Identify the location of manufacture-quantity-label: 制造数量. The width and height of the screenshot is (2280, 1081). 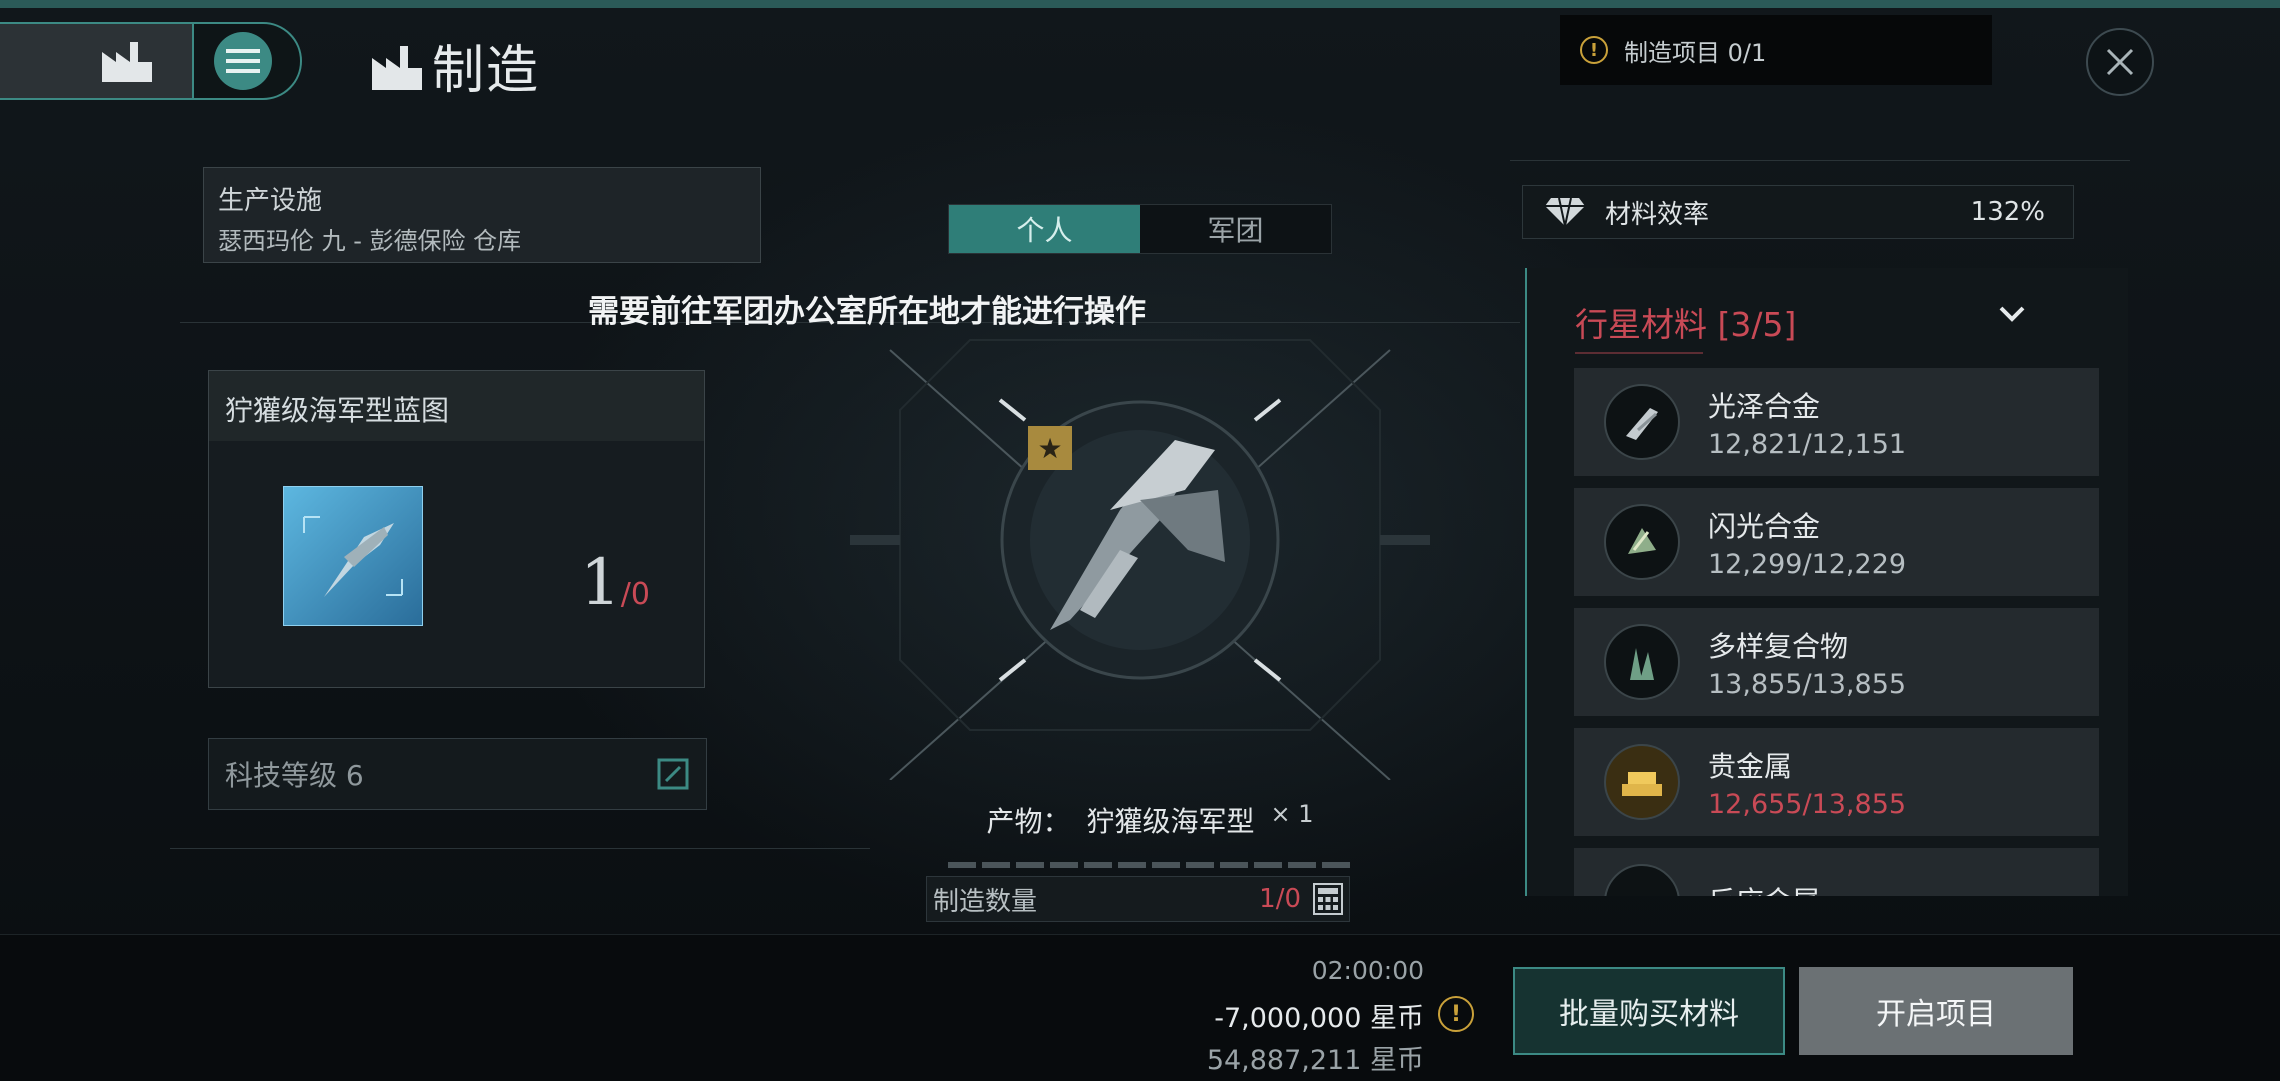
(985, 901).